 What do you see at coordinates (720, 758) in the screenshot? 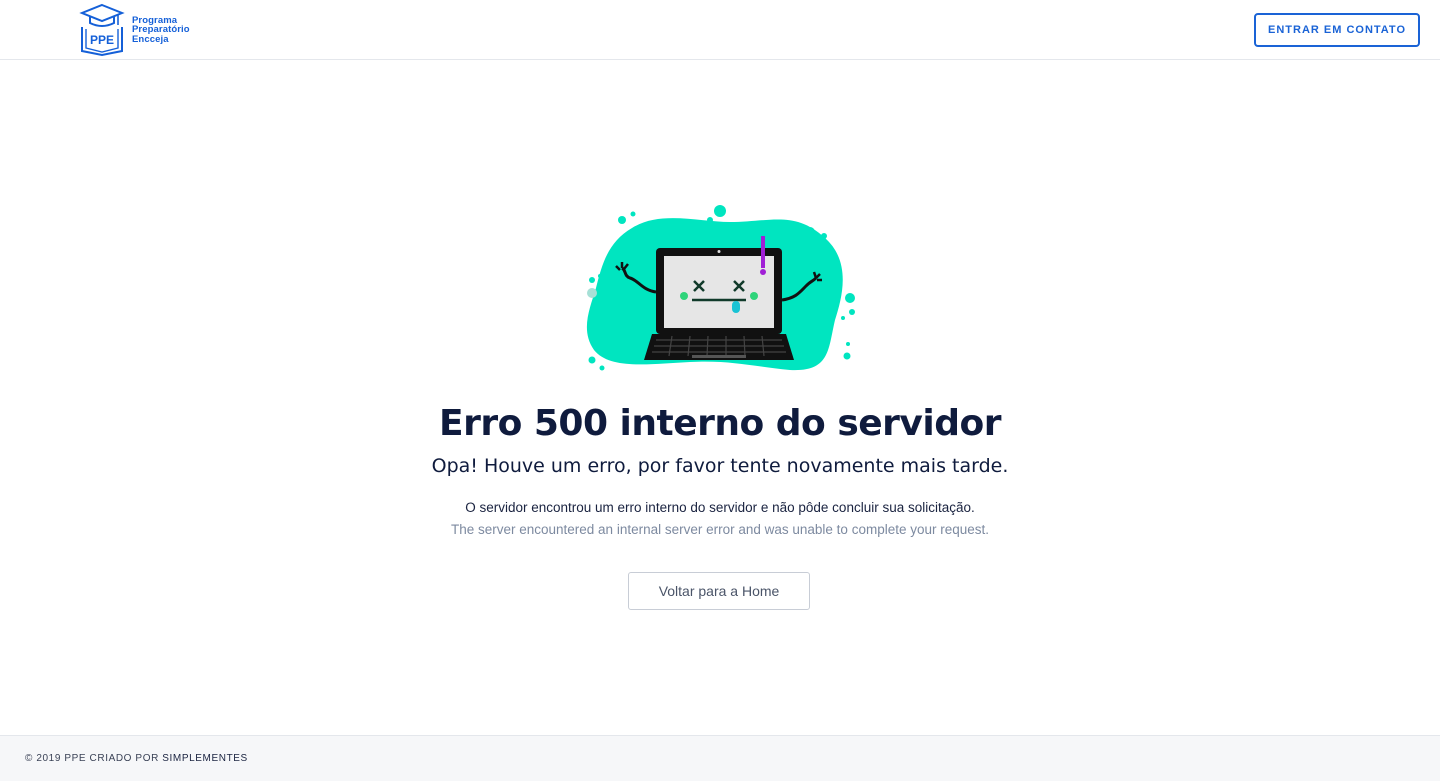
I see `footer: © 2019 PPE CRIADO POR SIMPLEMENTES` at bounding box center [720, 758].